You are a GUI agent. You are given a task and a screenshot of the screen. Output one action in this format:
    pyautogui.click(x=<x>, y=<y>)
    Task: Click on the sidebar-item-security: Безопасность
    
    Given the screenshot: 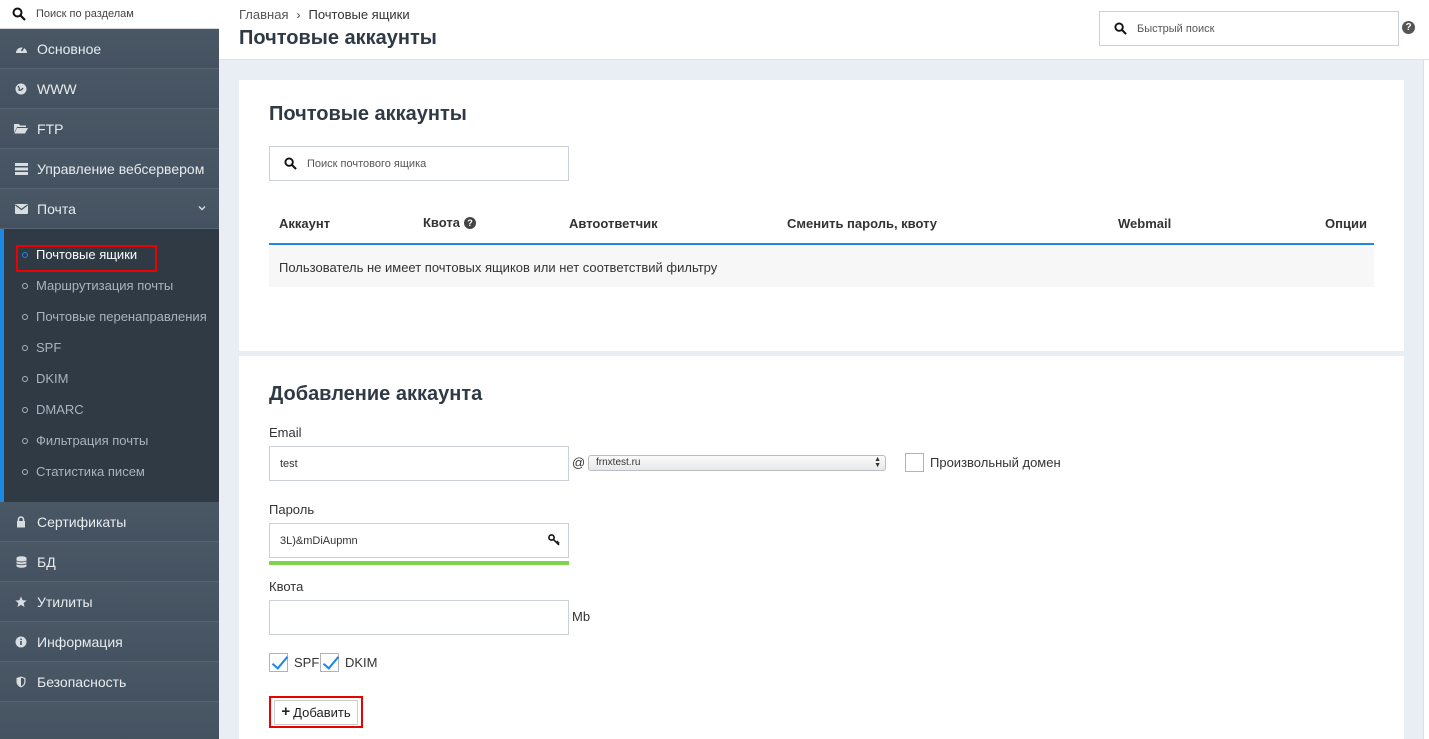 What is the action you would take?
    pyautogui.click(x=109, y=682)
    